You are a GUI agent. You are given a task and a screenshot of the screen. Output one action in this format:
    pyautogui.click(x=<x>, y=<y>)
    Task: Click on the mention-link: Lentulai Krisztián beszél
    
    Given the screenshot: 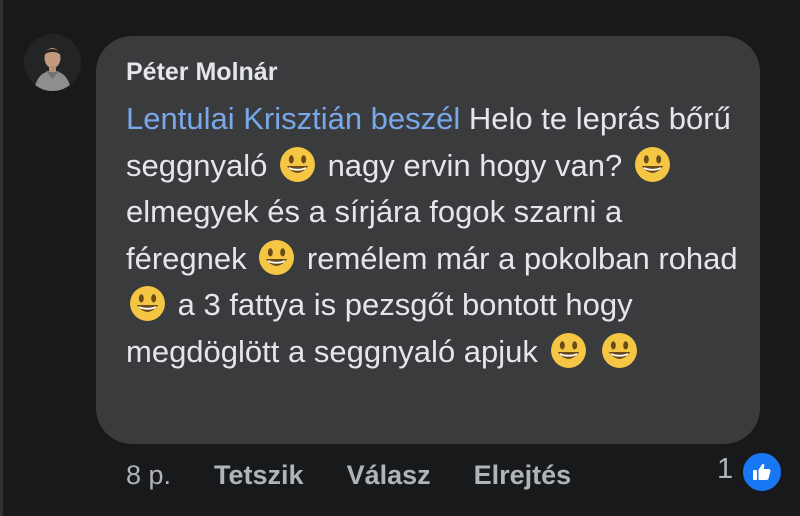 What is the action you would take?
    pyautogui.click(x=293, y=118)
    